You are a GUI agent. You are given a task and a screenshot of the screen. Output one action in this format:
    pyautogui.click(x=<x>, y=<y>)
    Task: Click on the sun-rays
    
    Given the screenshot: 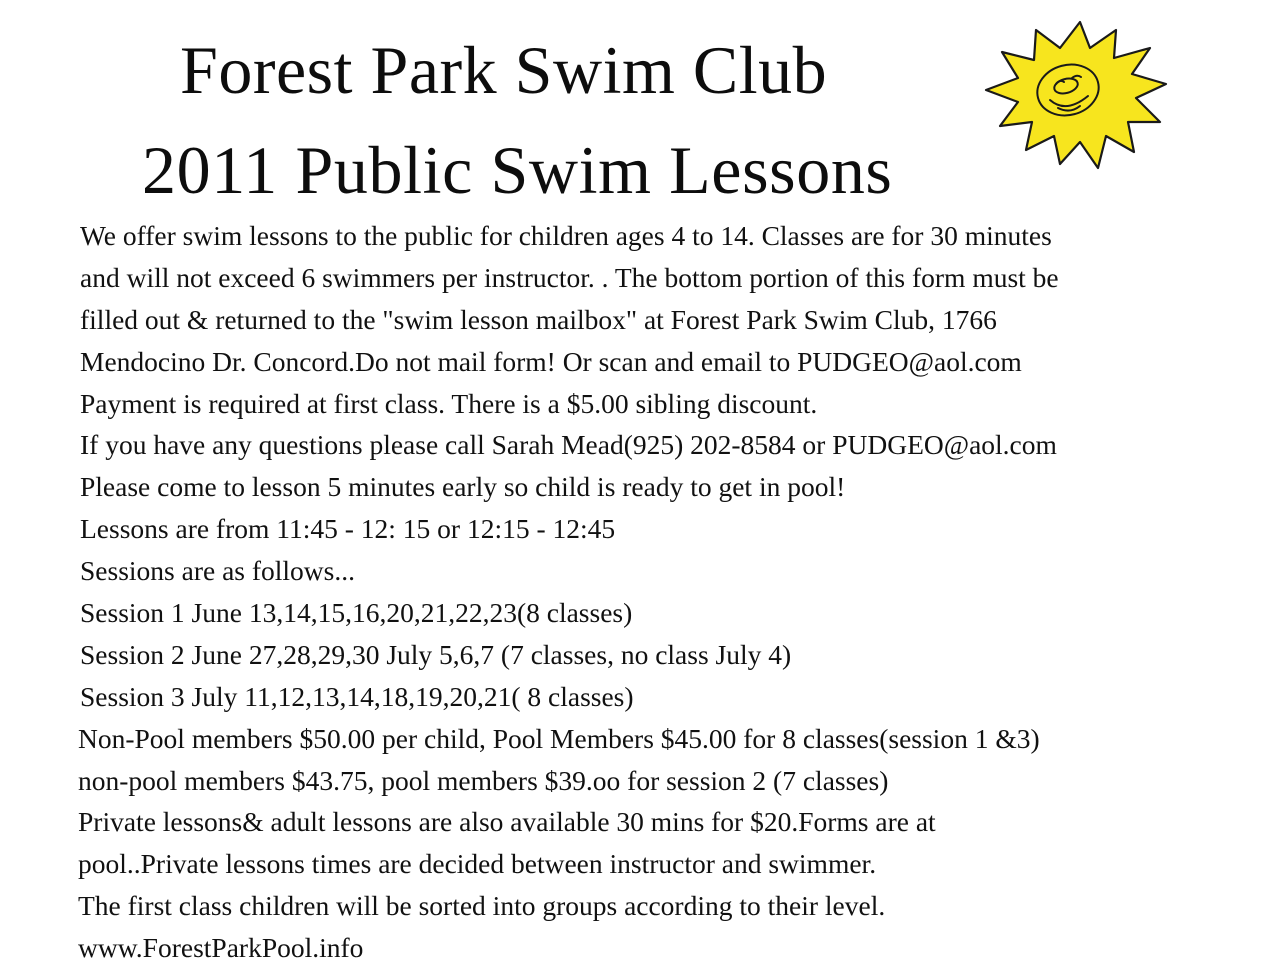 What is the action you would take?
    pyautogui.click(x=1076, y=95)
    